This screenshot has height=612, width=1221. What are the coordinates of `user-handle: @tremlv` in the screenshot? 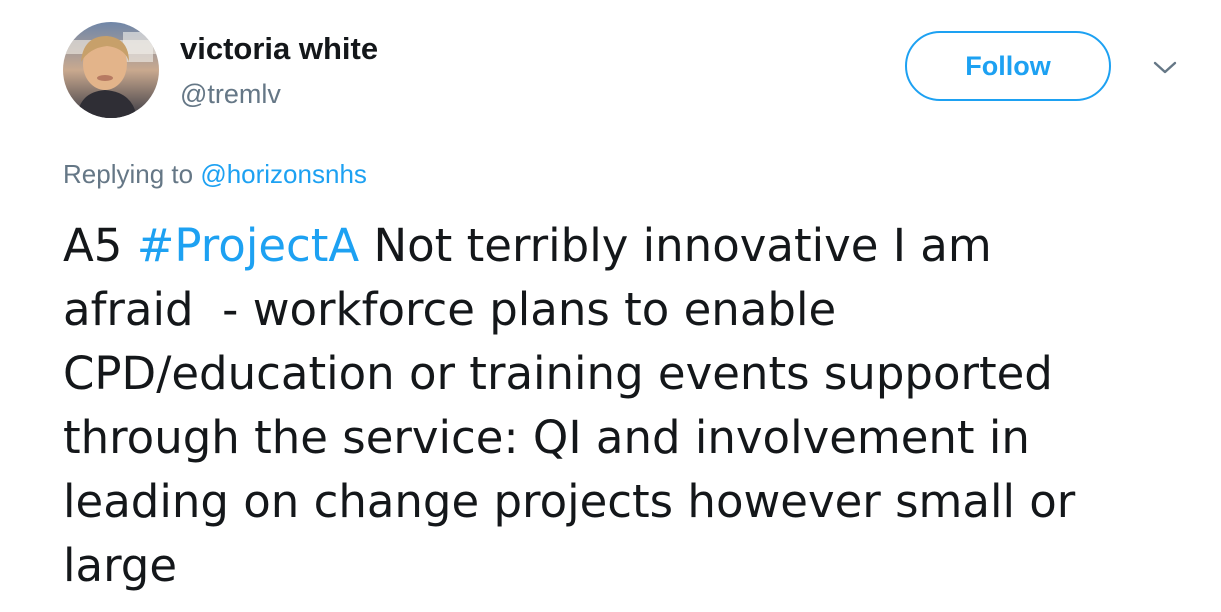 It's located at (230, 94).